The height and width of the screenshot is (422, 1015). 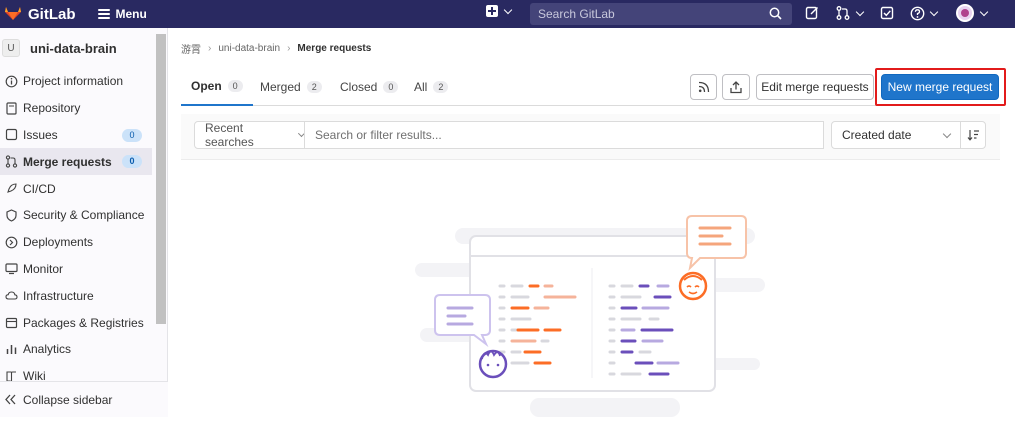 I want to click on rss-icon, so click(x=703, y=87).